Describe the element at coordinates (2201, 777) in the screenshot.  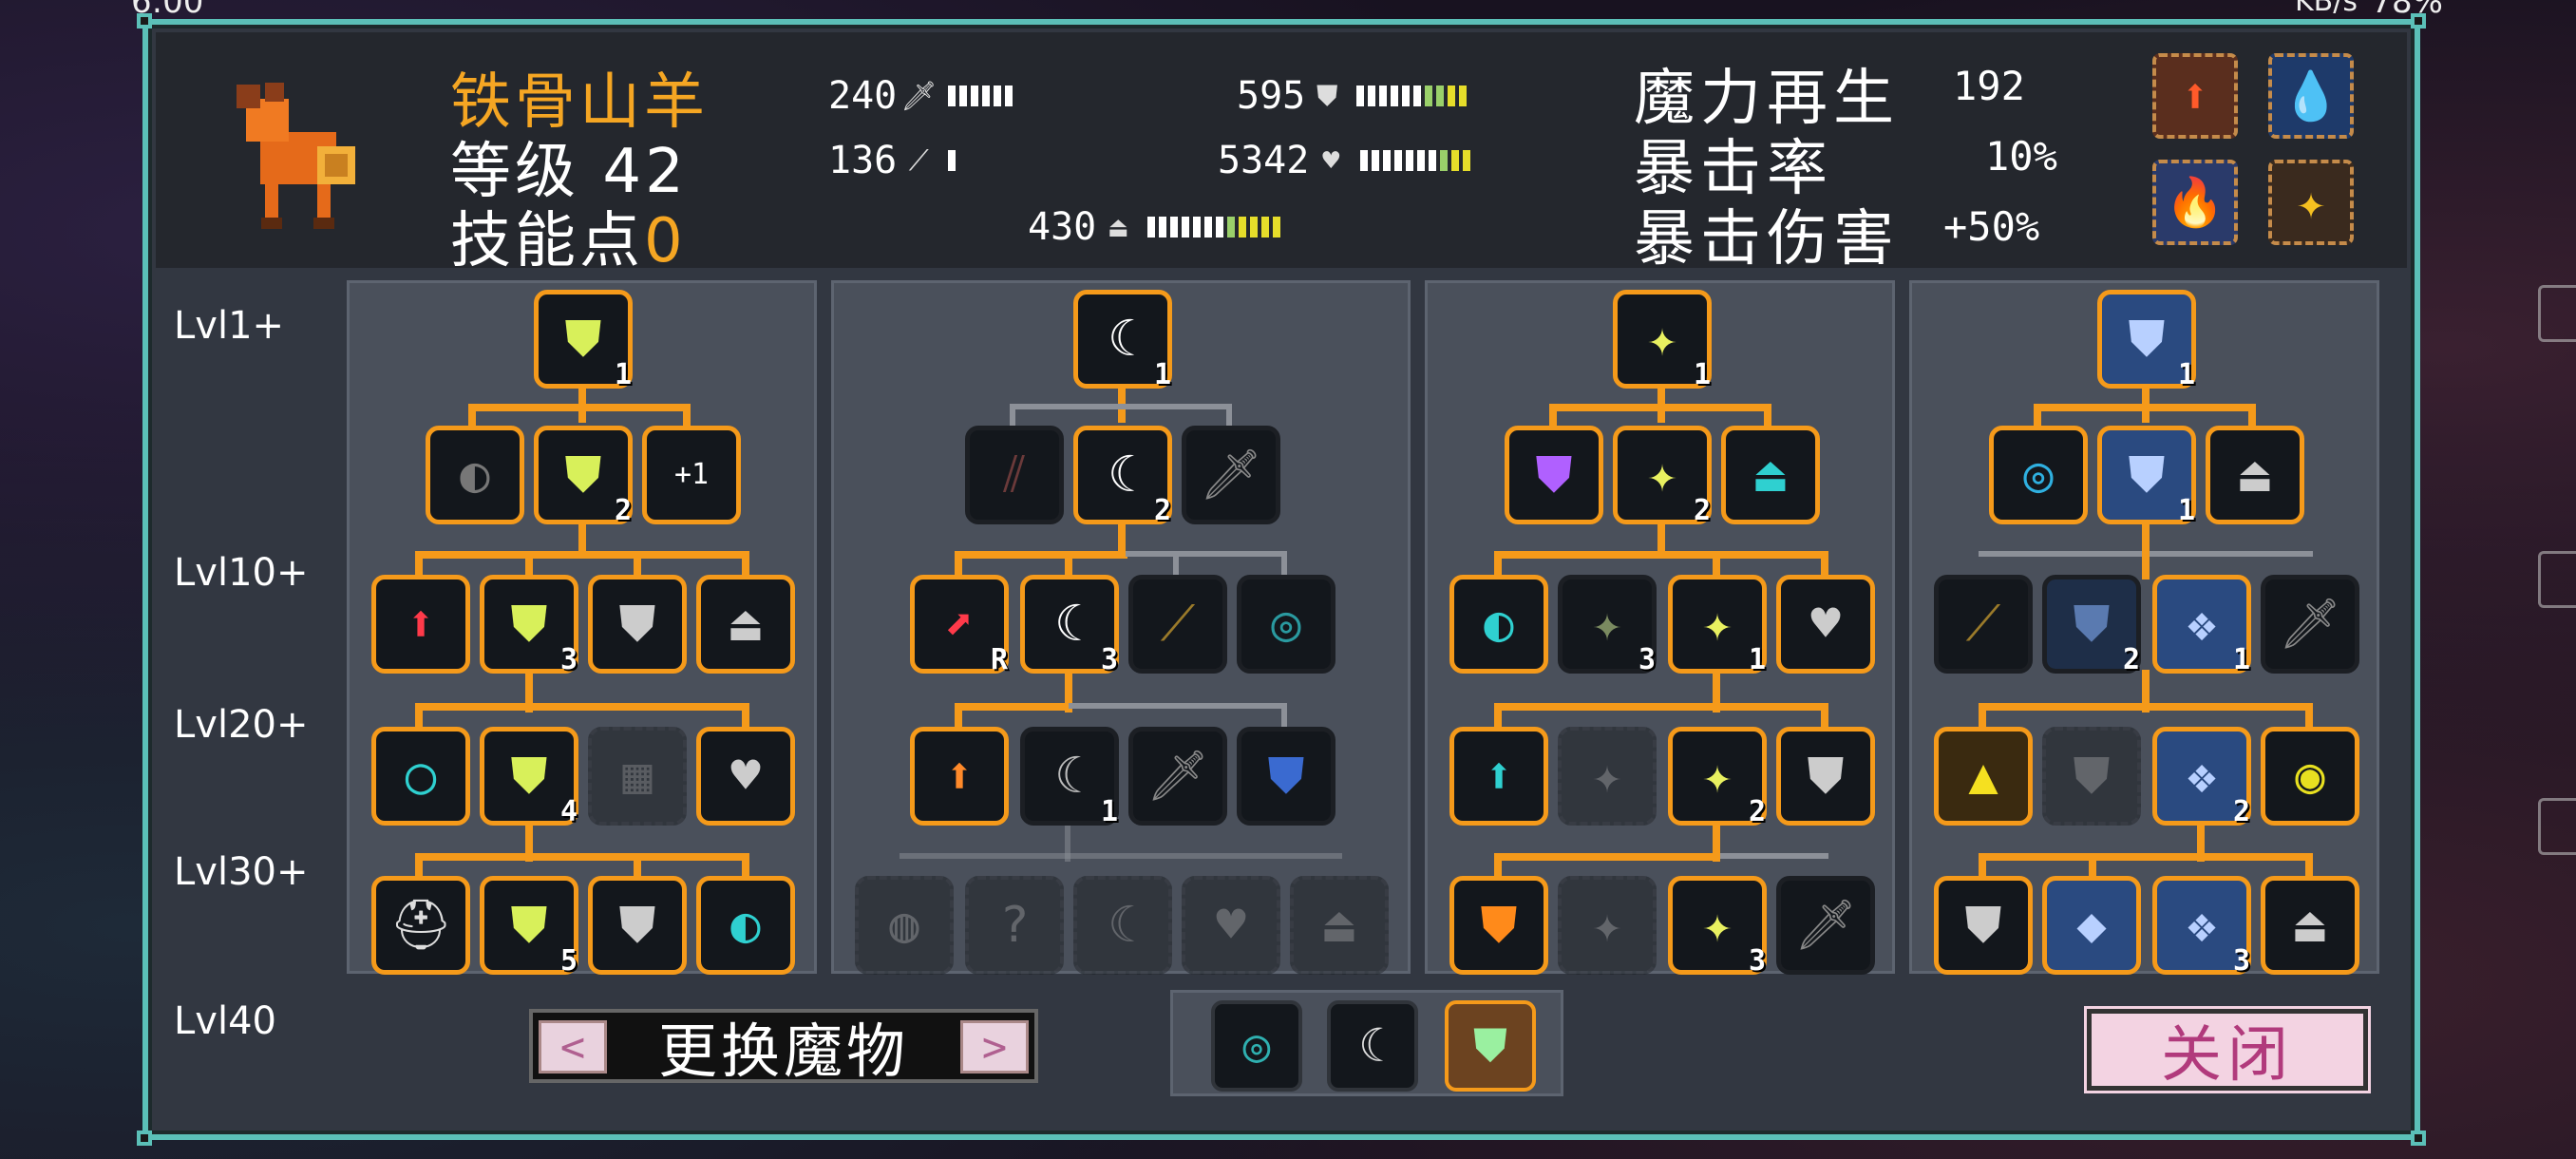
I see `skill-node-blue-guard-2: ❖ 2` at that location.